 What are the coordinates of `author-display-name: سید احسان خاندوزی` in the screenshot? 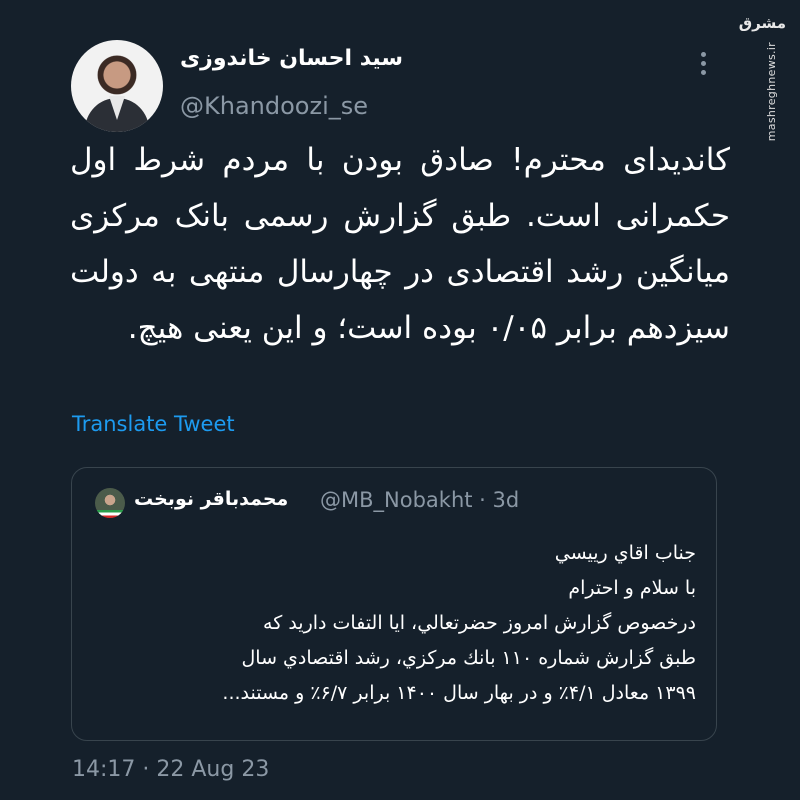 It's located at (295, 58).